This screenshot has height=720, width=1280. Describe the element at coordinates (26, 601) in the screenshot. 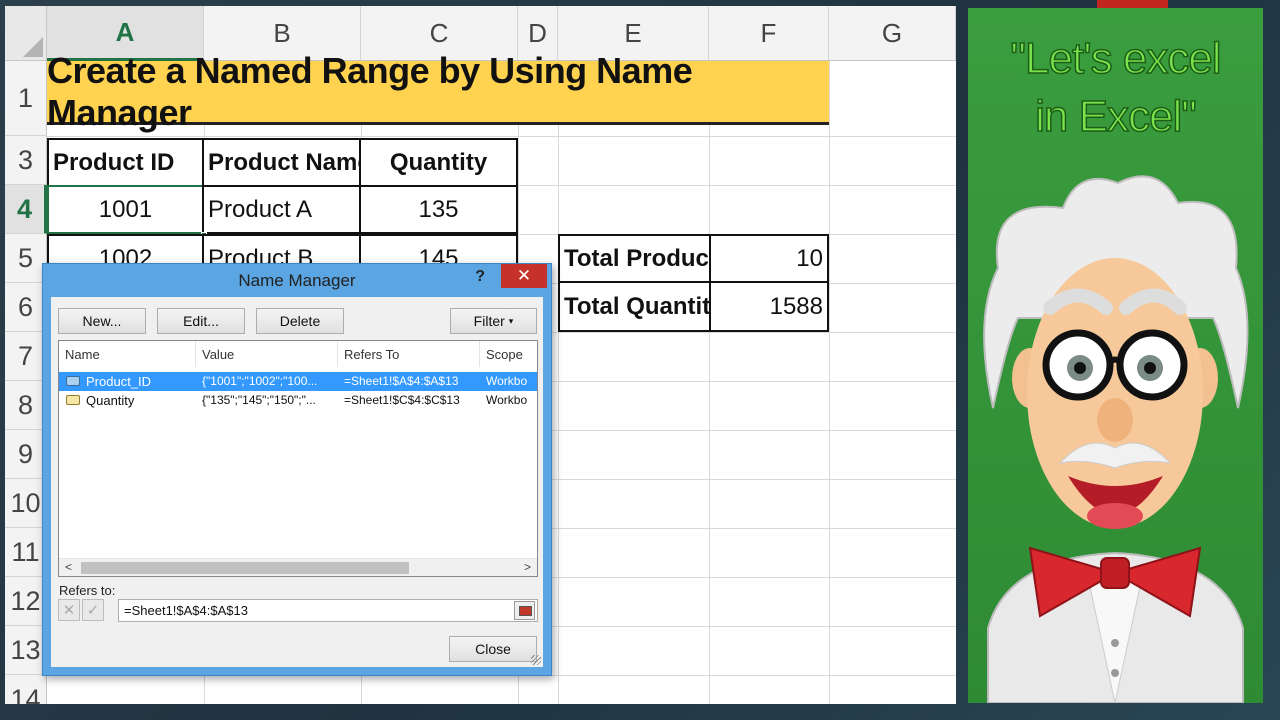

I see `row-header-12: 12` at that location.